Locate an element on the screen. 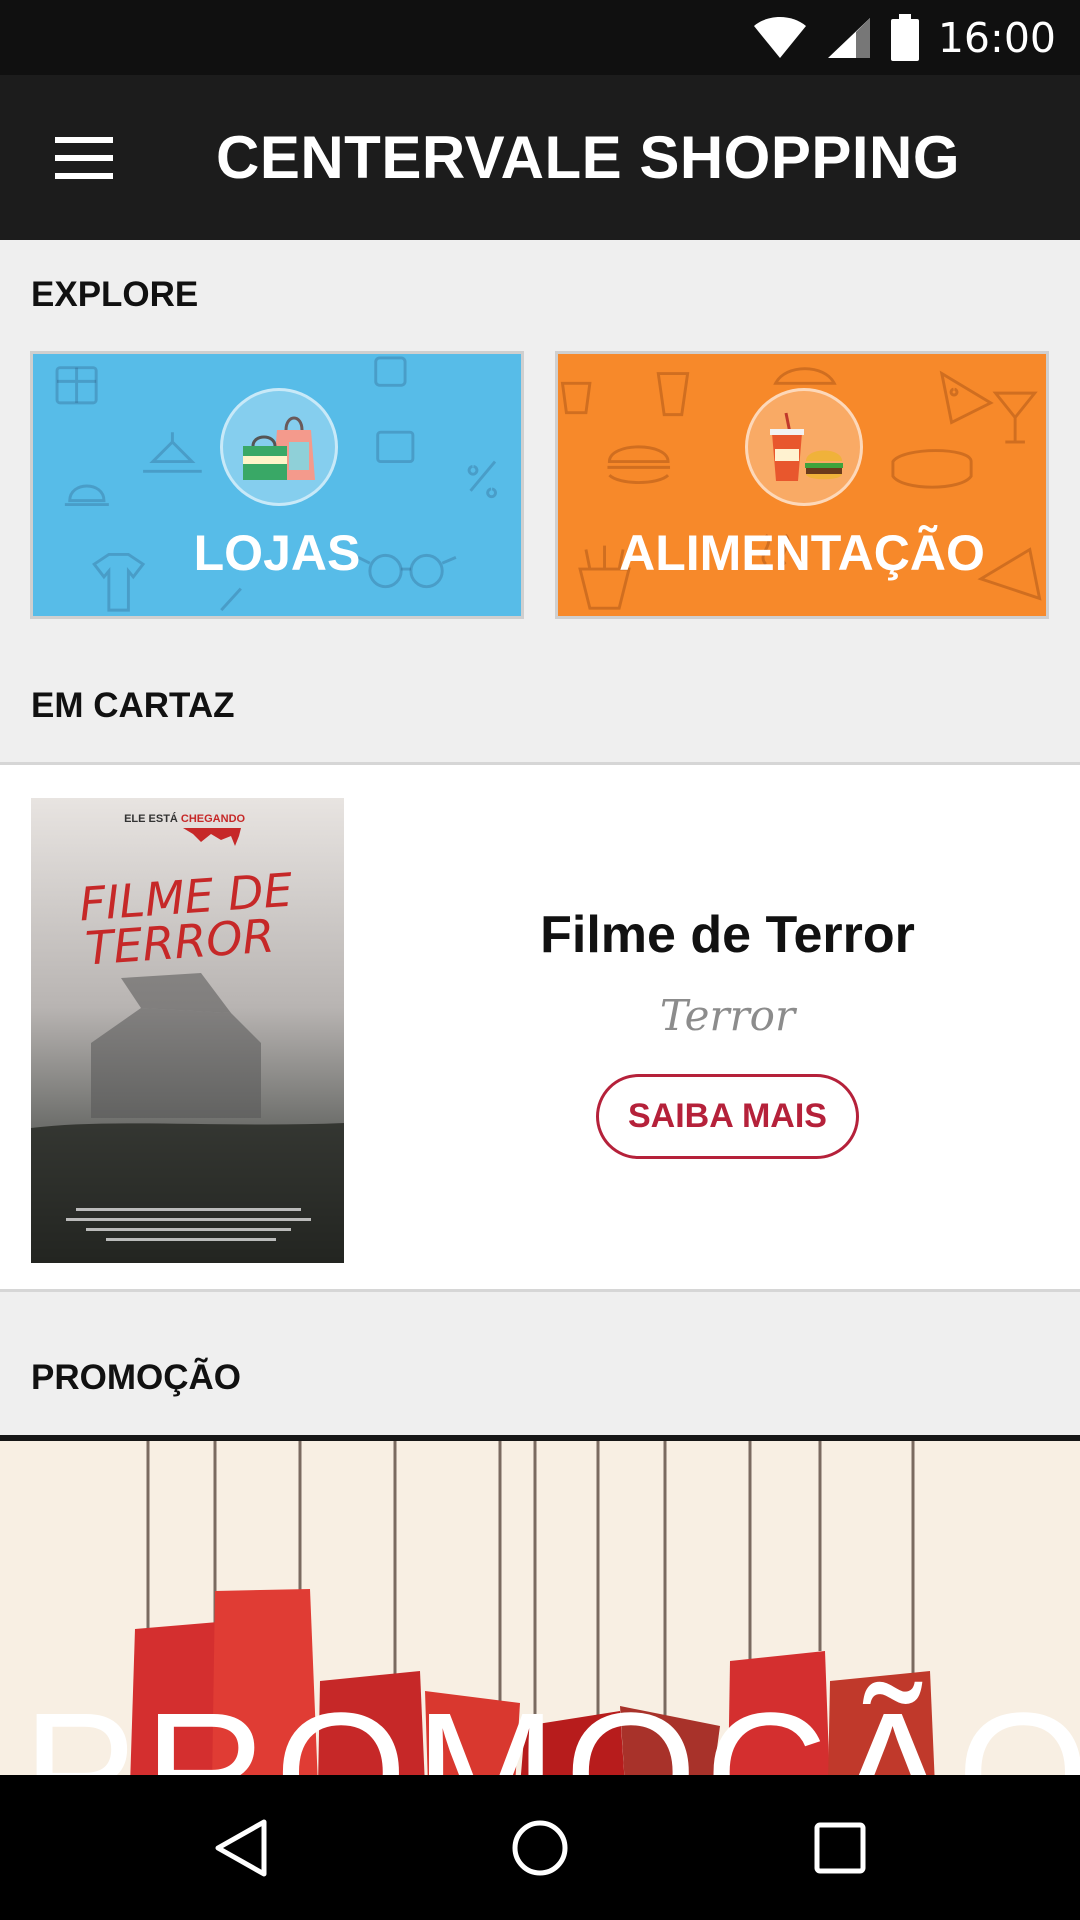 The height and width of the screenshot is (1920, 1080). recents-button is located at coordinates (840, 1848).